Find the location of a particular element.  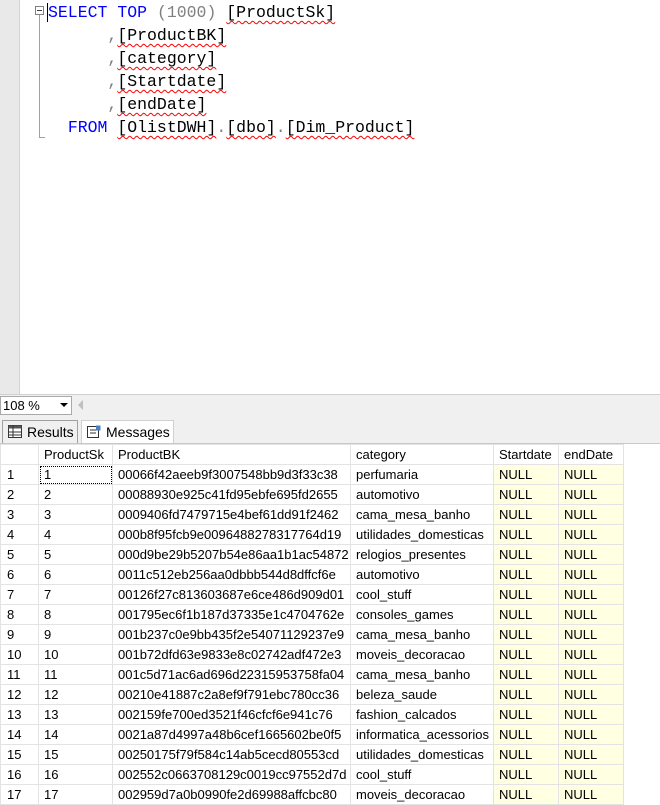

row-number: 3 is located at coordinates (19, 514).